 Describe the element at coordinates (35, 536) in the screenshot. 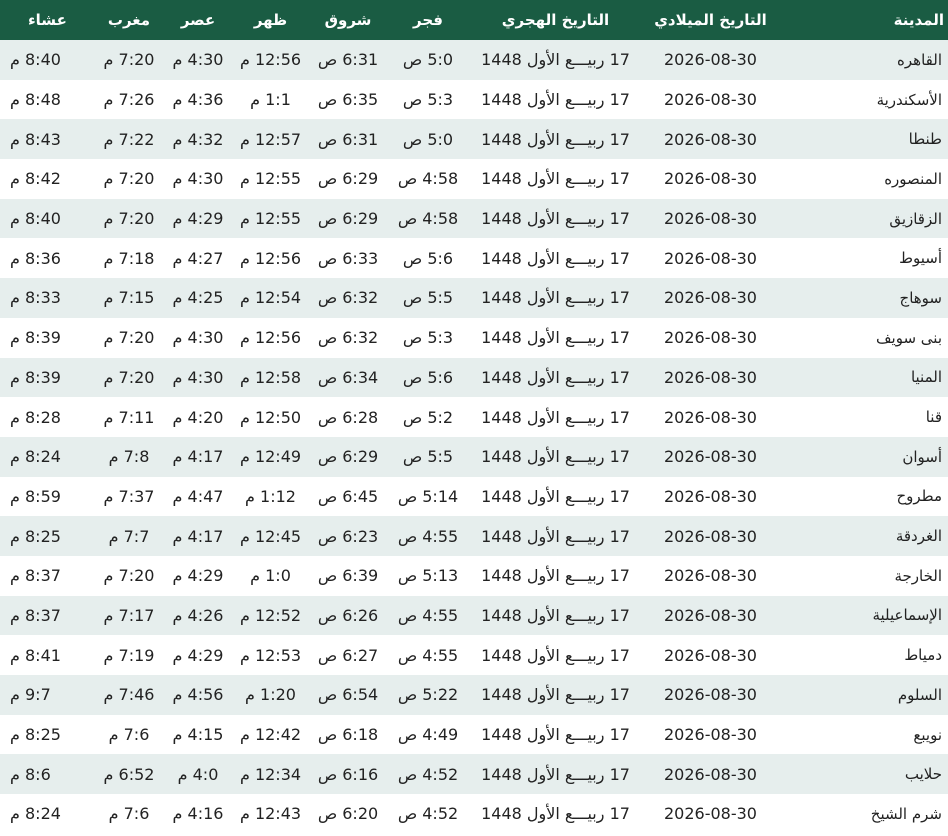

I see `cell-isha: 8:25 م` at that location.